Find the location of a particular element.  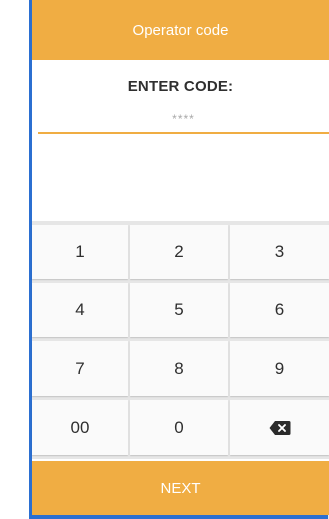

key-00: 00 is located at coordinates (80, 427).